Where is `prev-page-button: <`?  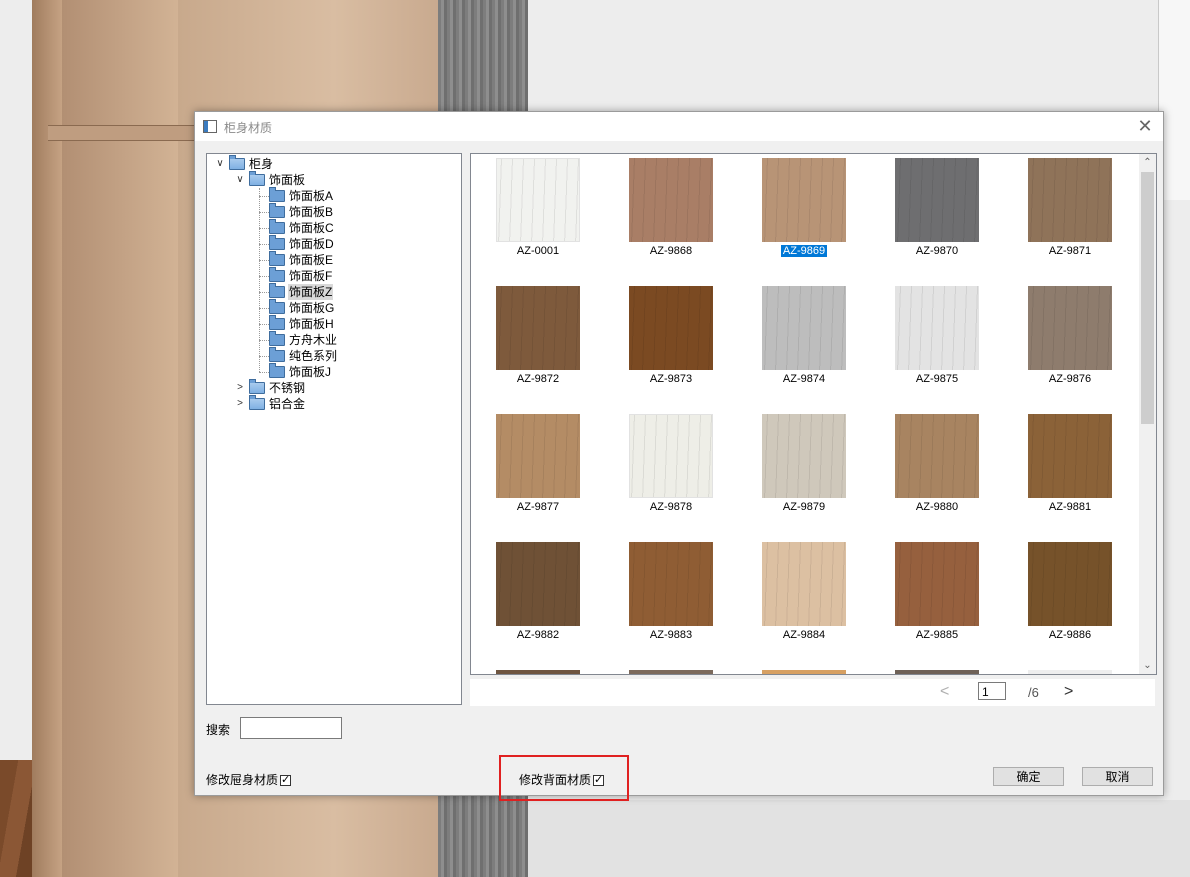 prev-page-button: < is located at coordinates (944, 692).